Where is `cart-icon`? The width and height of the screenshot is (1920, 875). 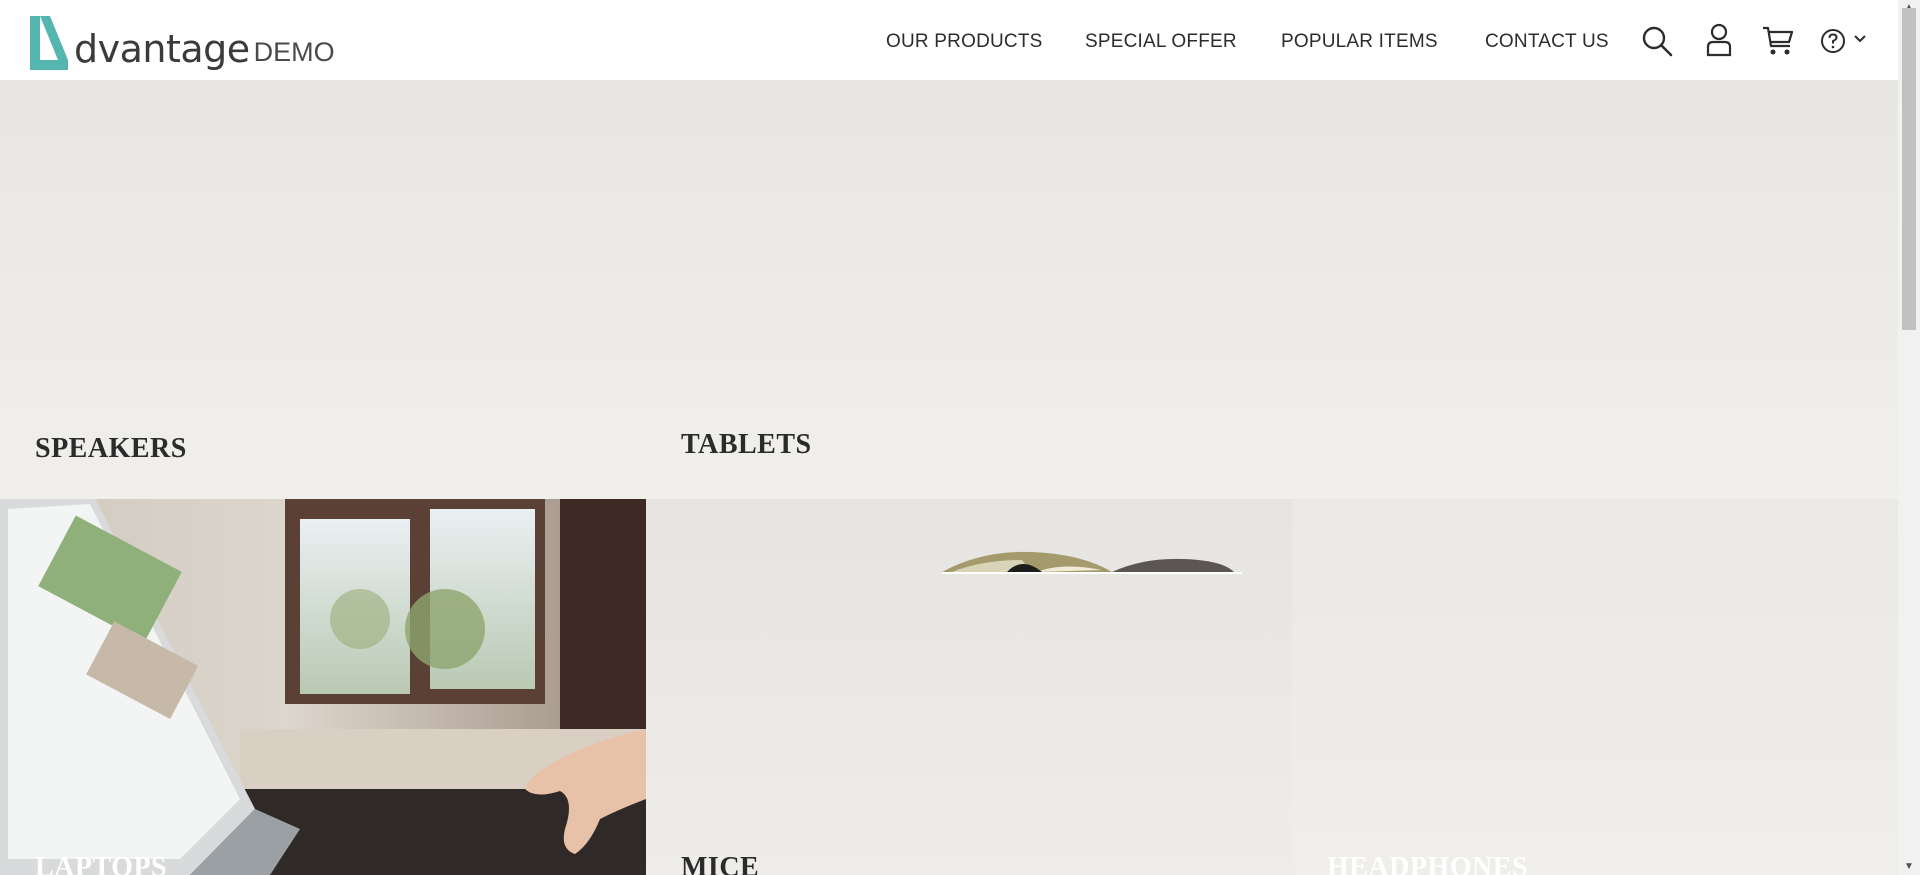
cart-icon is located at coordinates (1778, 41).